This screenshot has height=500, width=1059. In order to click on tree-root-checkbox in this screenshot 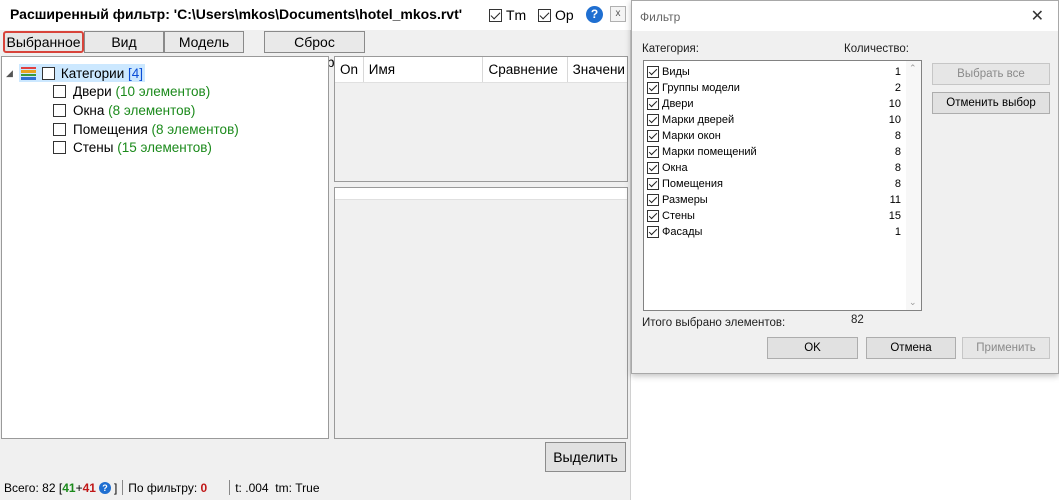, I will do `click(48, 73)`.